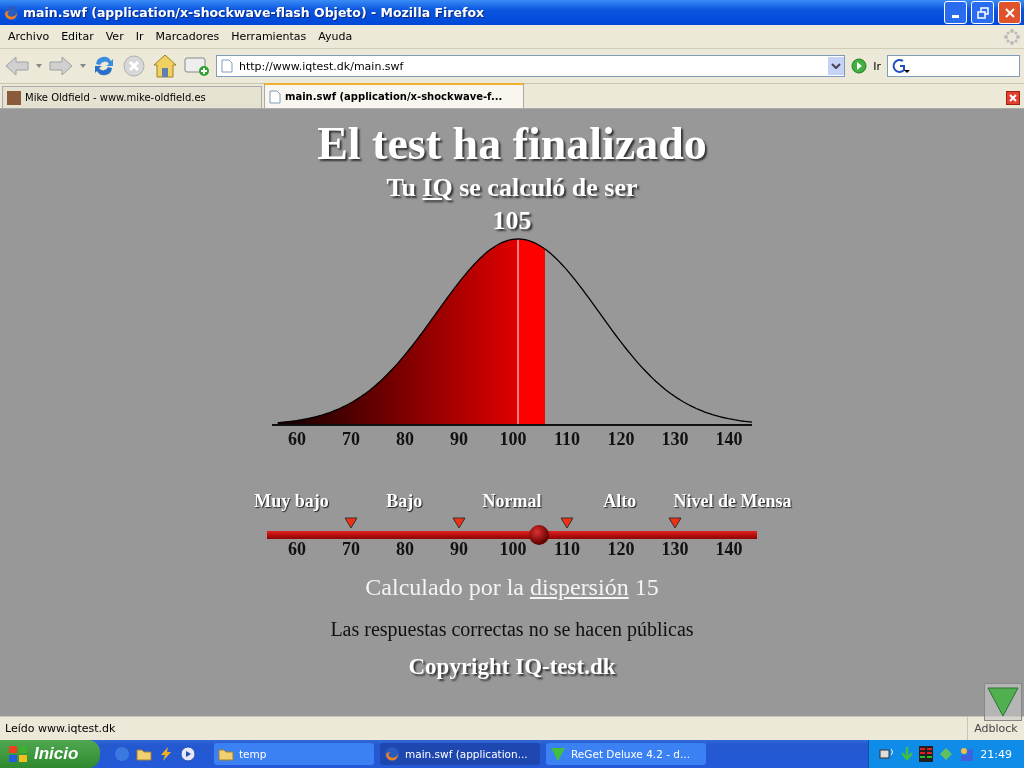  Describe the element at coordinates (512, 188) in the screenshot. I see `subtitle: Tu IQ se calculó de ser` at that location.